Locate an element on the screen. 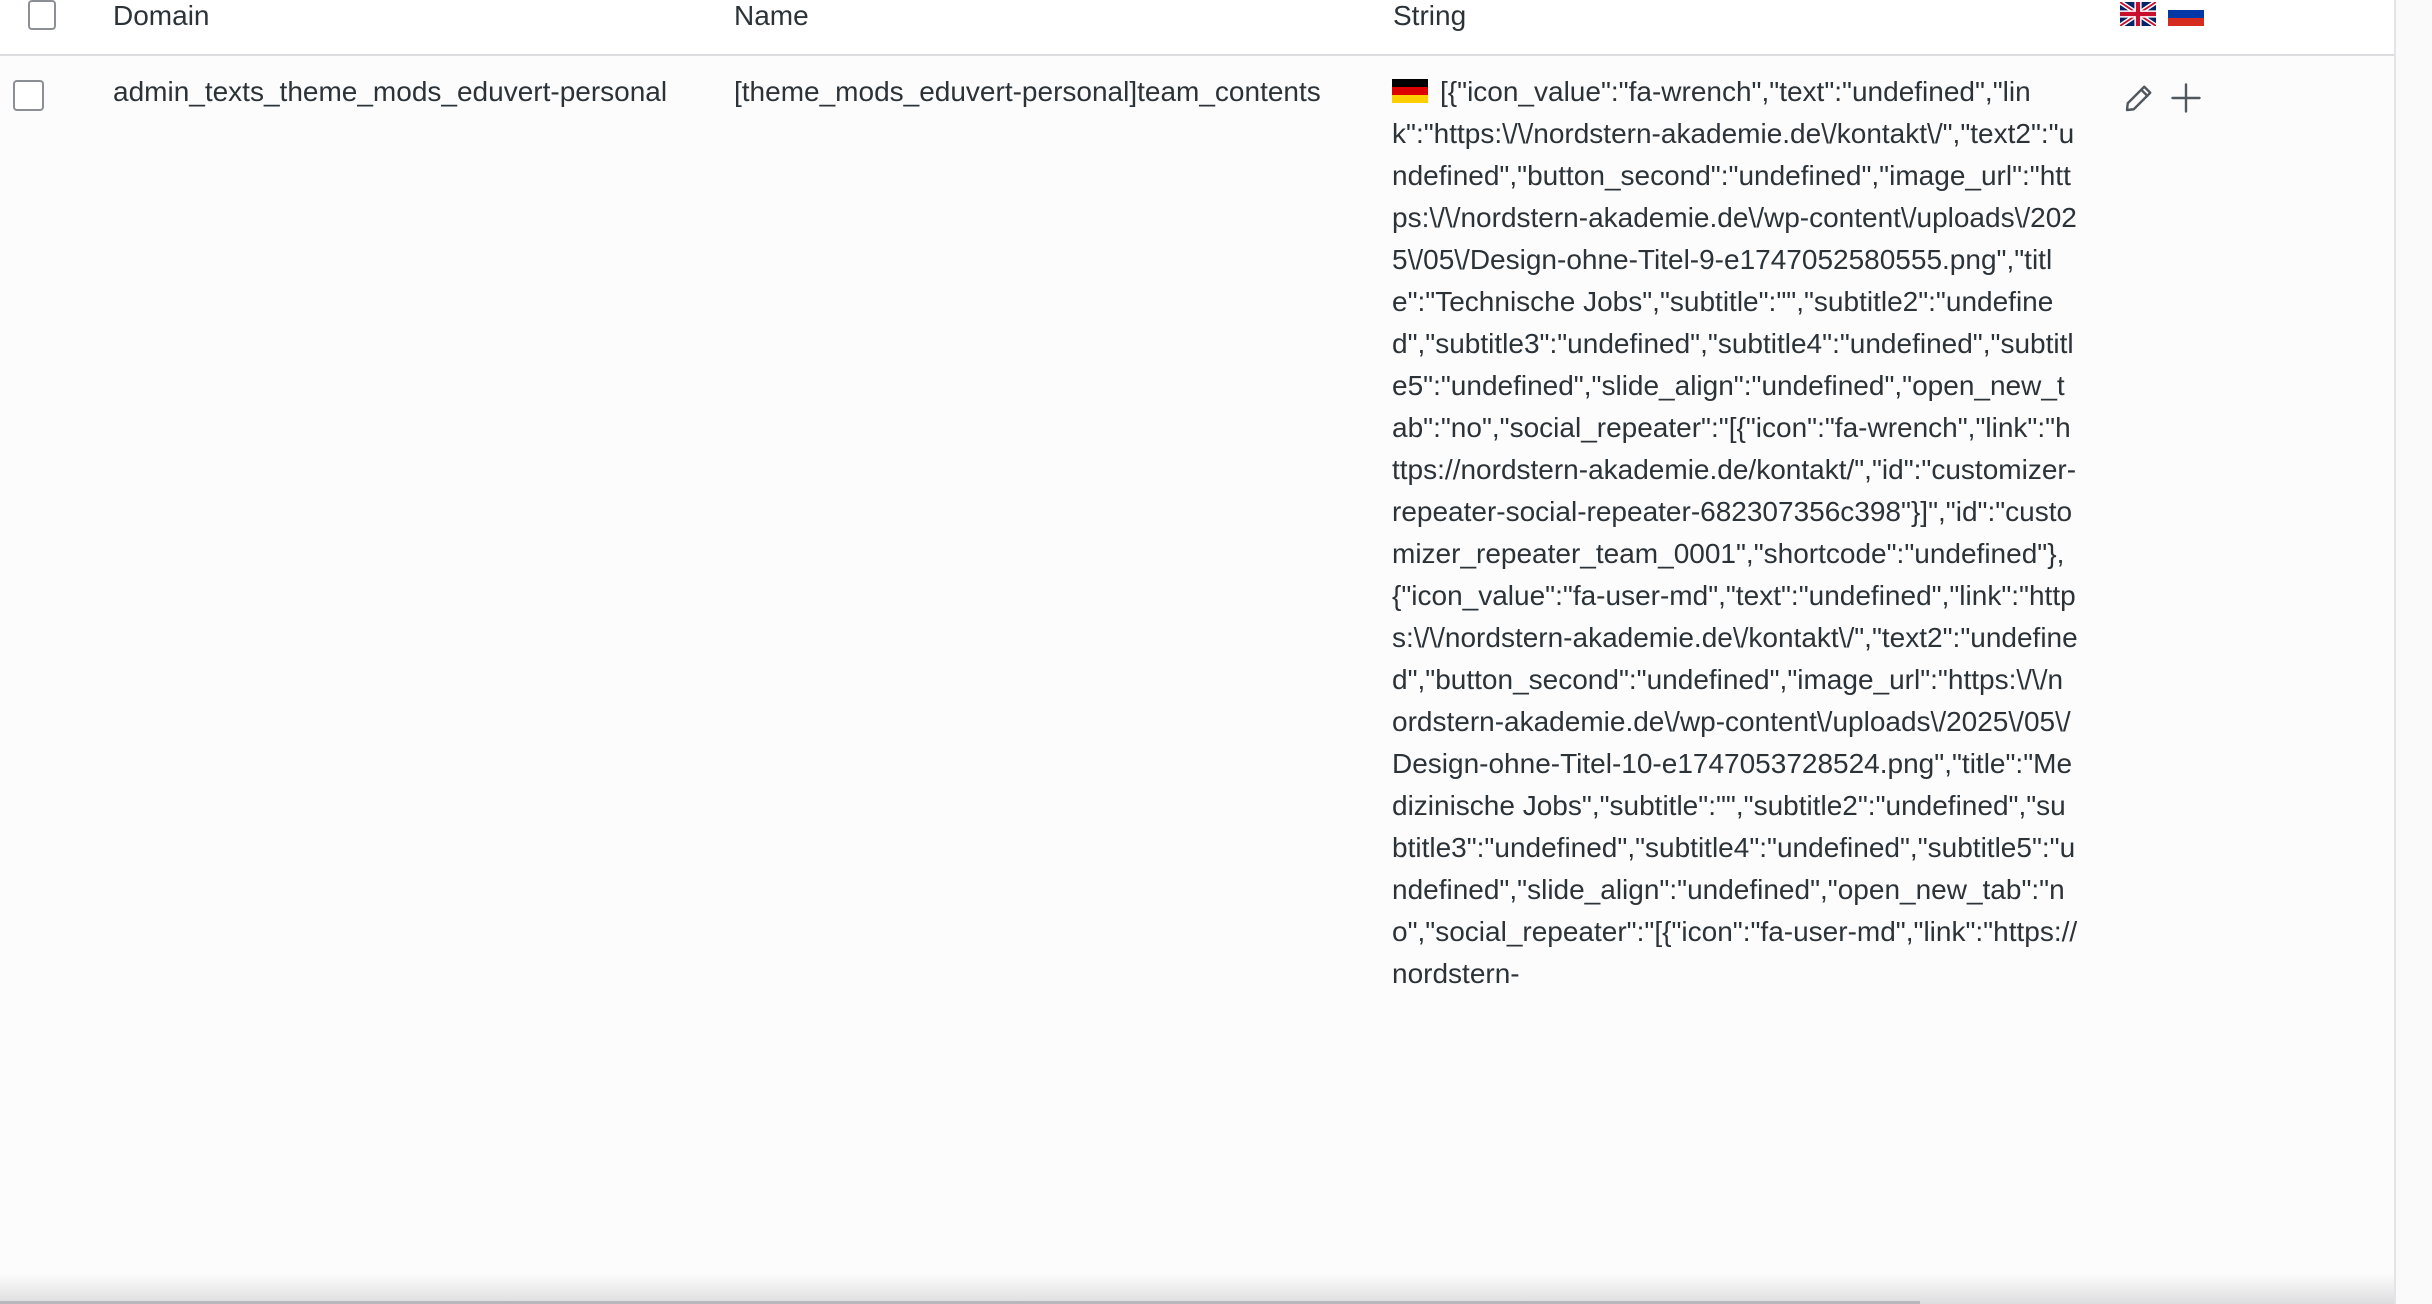 The width and height of the screenshot is (2432, 1304). flag-ru-icon is located at coordinates (2186, 14).